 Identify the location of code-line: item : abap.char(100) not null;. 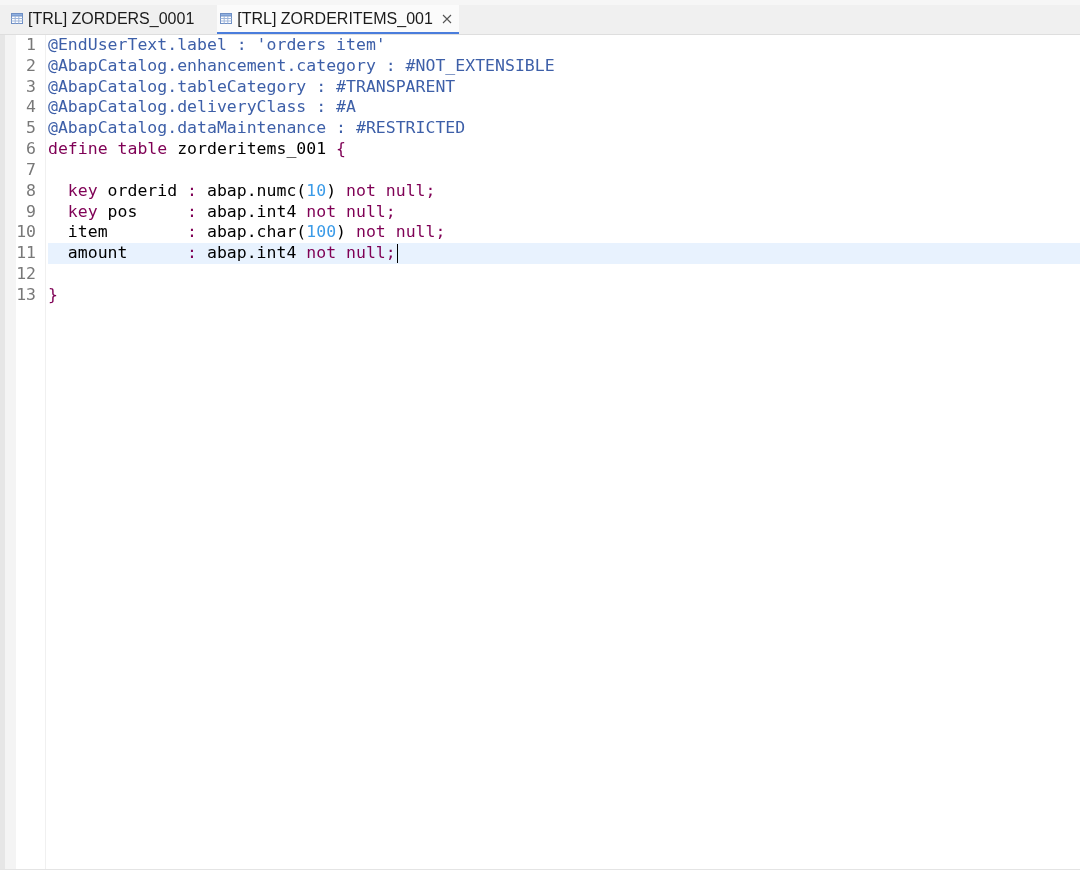
(256, 233).